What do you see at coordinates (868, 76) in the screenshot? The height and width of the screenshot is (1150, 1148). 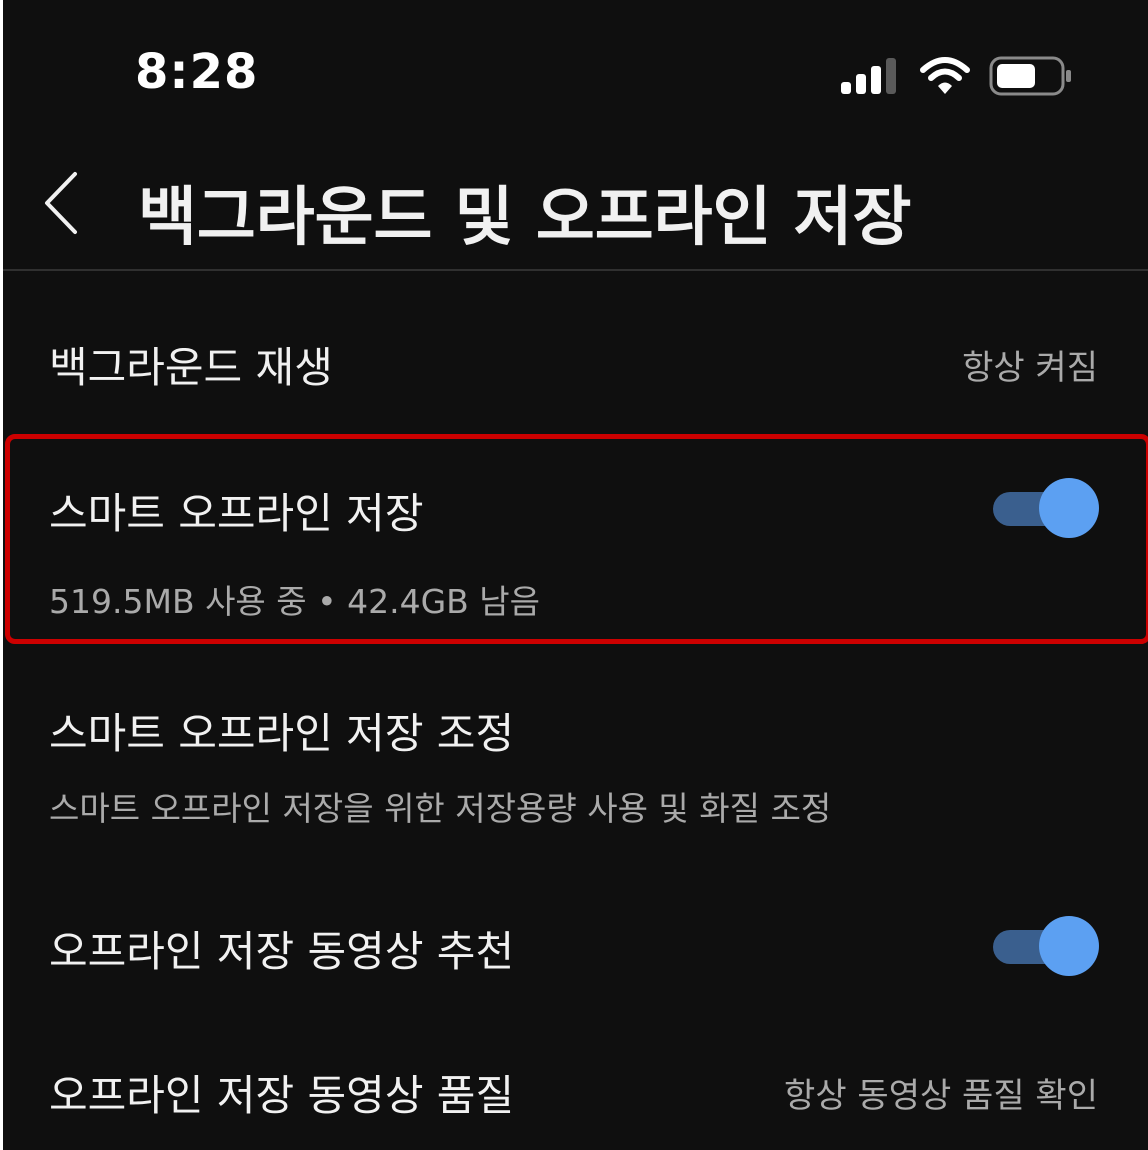 I see `signal-icon` at bounding box center [868, 76].